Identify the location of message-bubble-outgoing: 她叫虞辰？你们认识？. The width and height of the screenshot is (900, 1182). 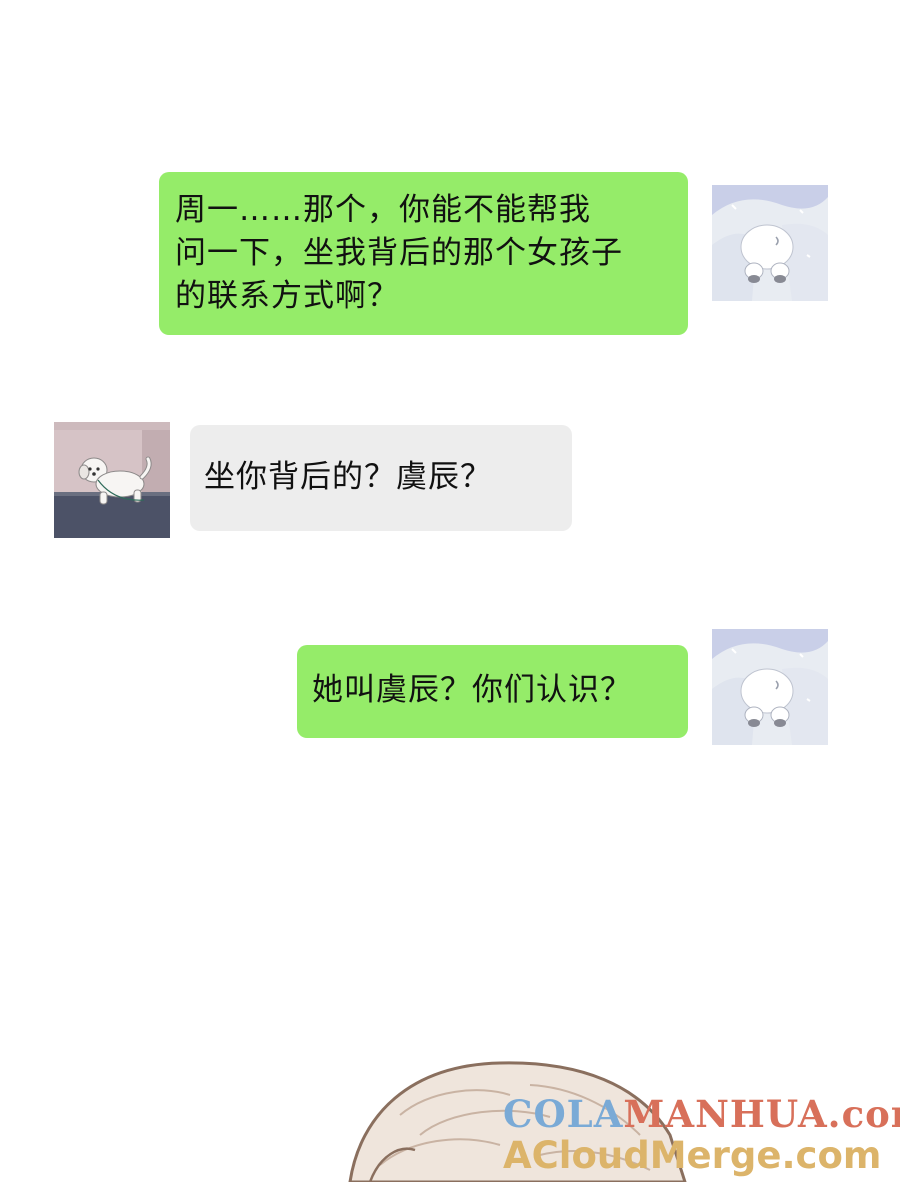
(492, 691).